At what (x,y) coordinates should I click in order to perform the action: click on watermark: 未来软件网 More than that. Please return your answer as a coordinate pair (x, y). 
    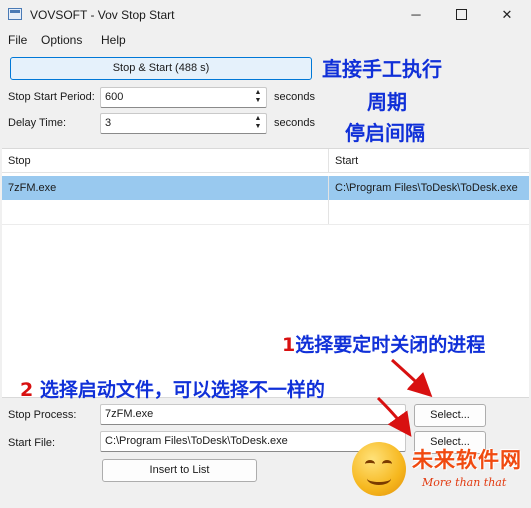
    Looking at the image, I should click on (439, 470).